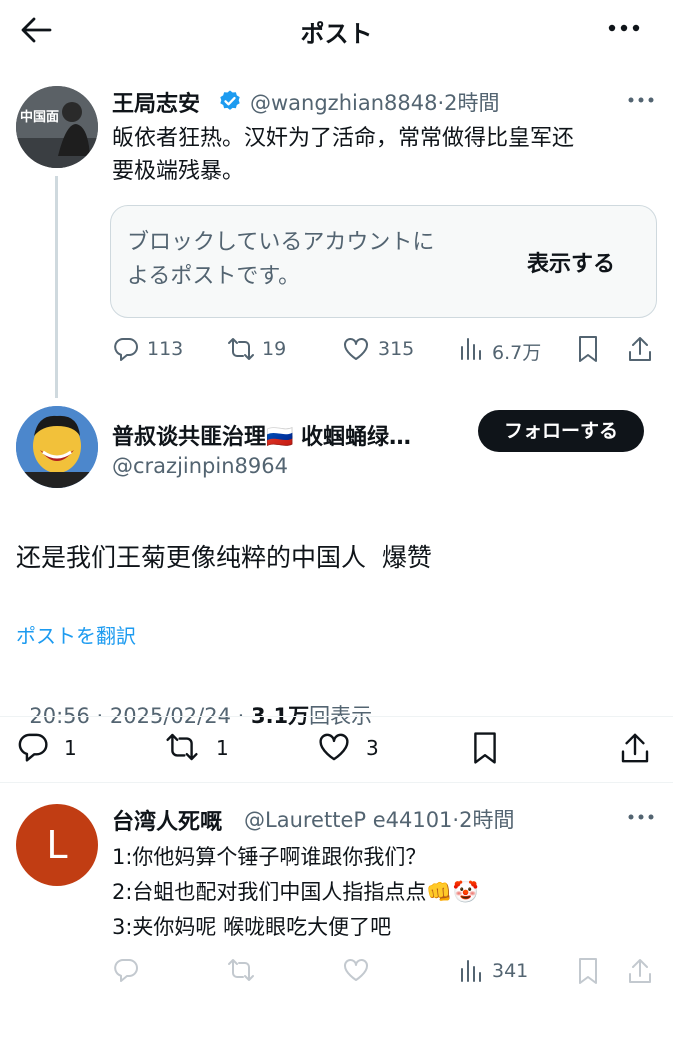 This screenshot has width=673, height=1051. Describe the element at coordinates (269, 857) in the screenshot. I see `reply-text-line-1: 1:你他妈算个锤子啊谁跟你我们？` at that location.